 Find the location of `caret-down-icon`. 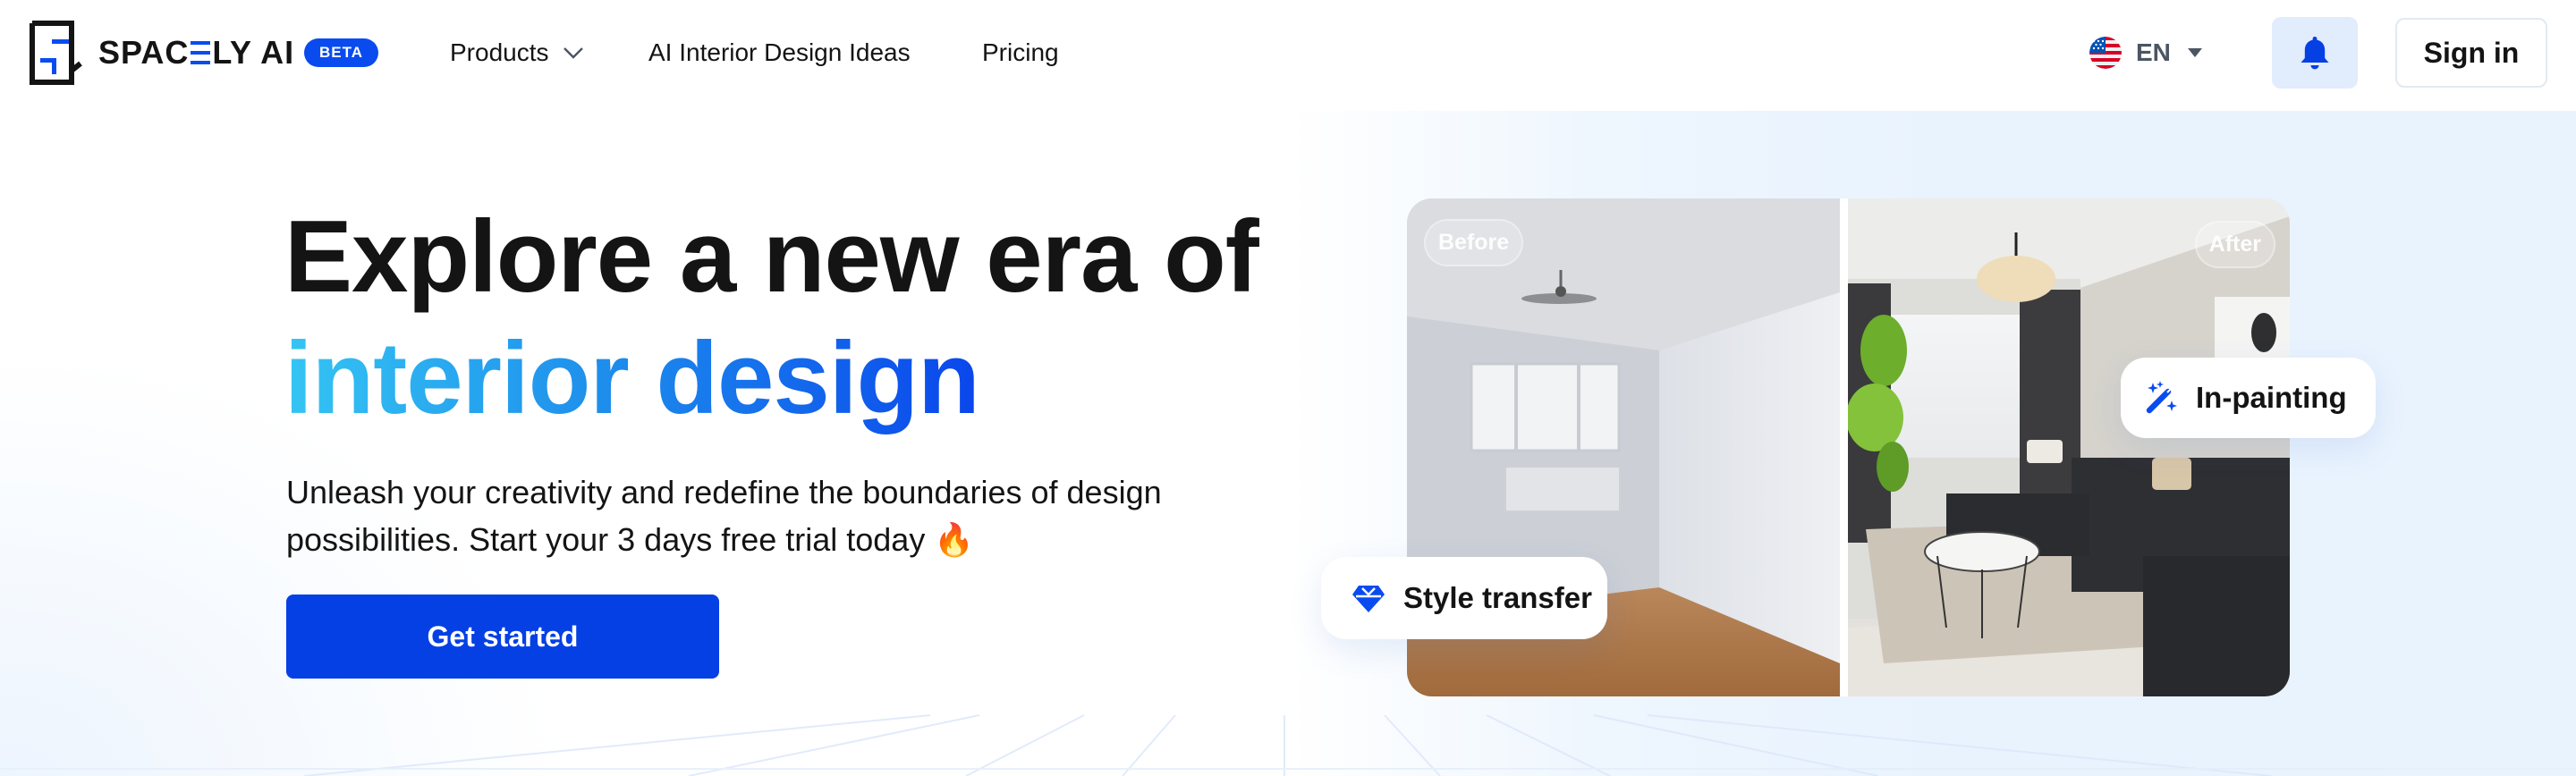

caret-down-icon is located at coordinates (2194, 52).